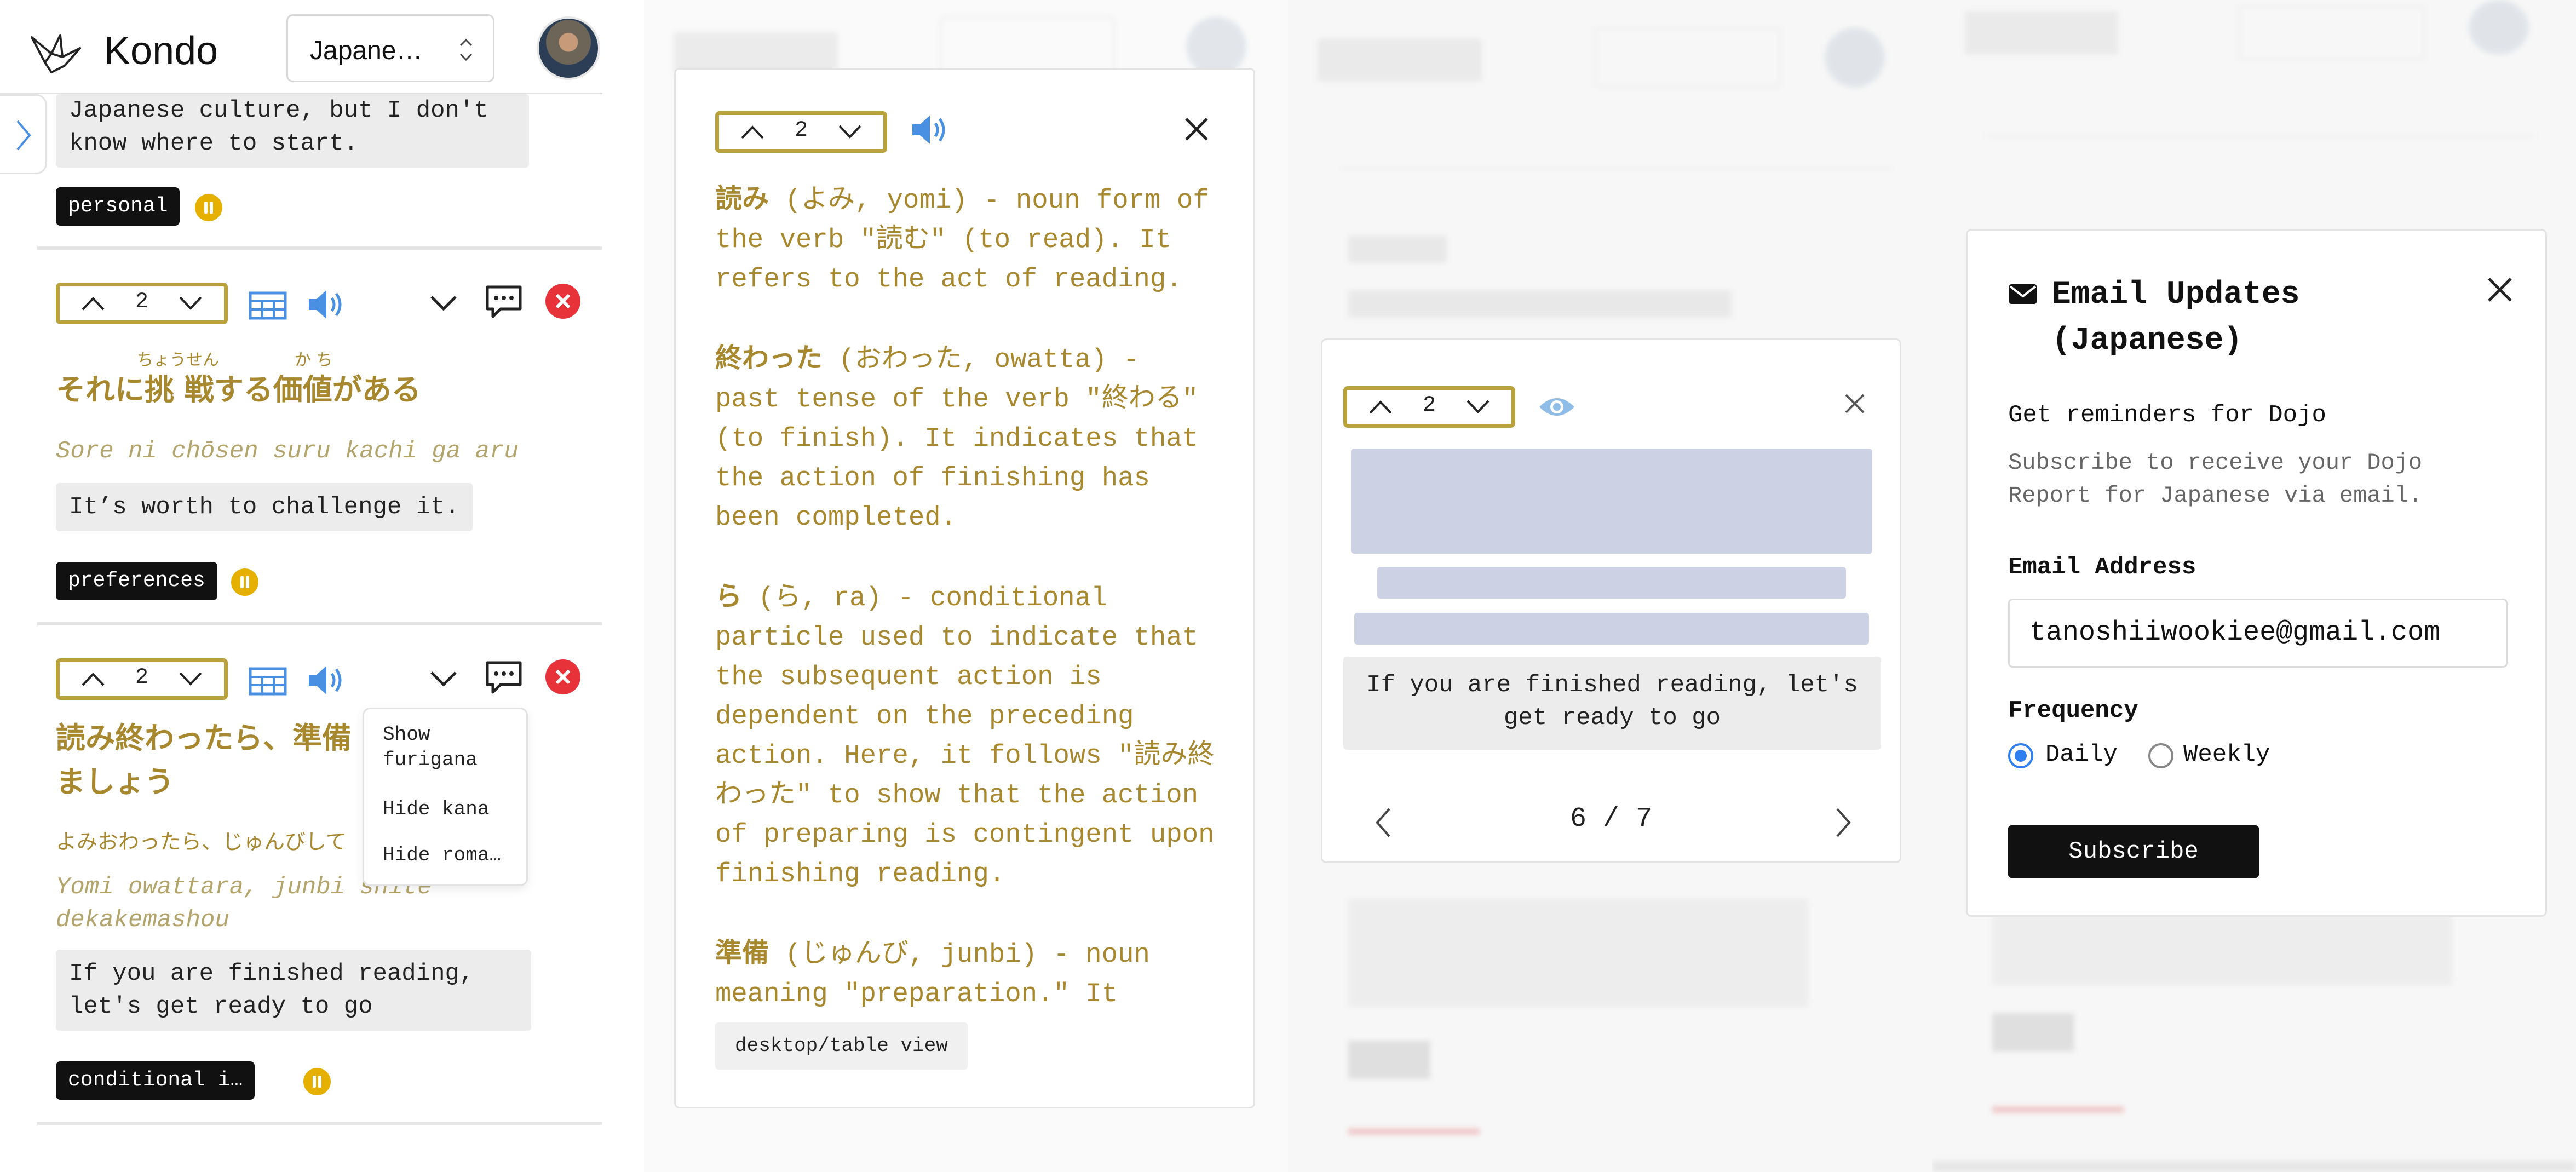  What do you see at coordinates (2258, 633) in the screenshot?
I see `email-field: tanoshiiwookiee@gmail.com` at bounding box center [2258, 633].